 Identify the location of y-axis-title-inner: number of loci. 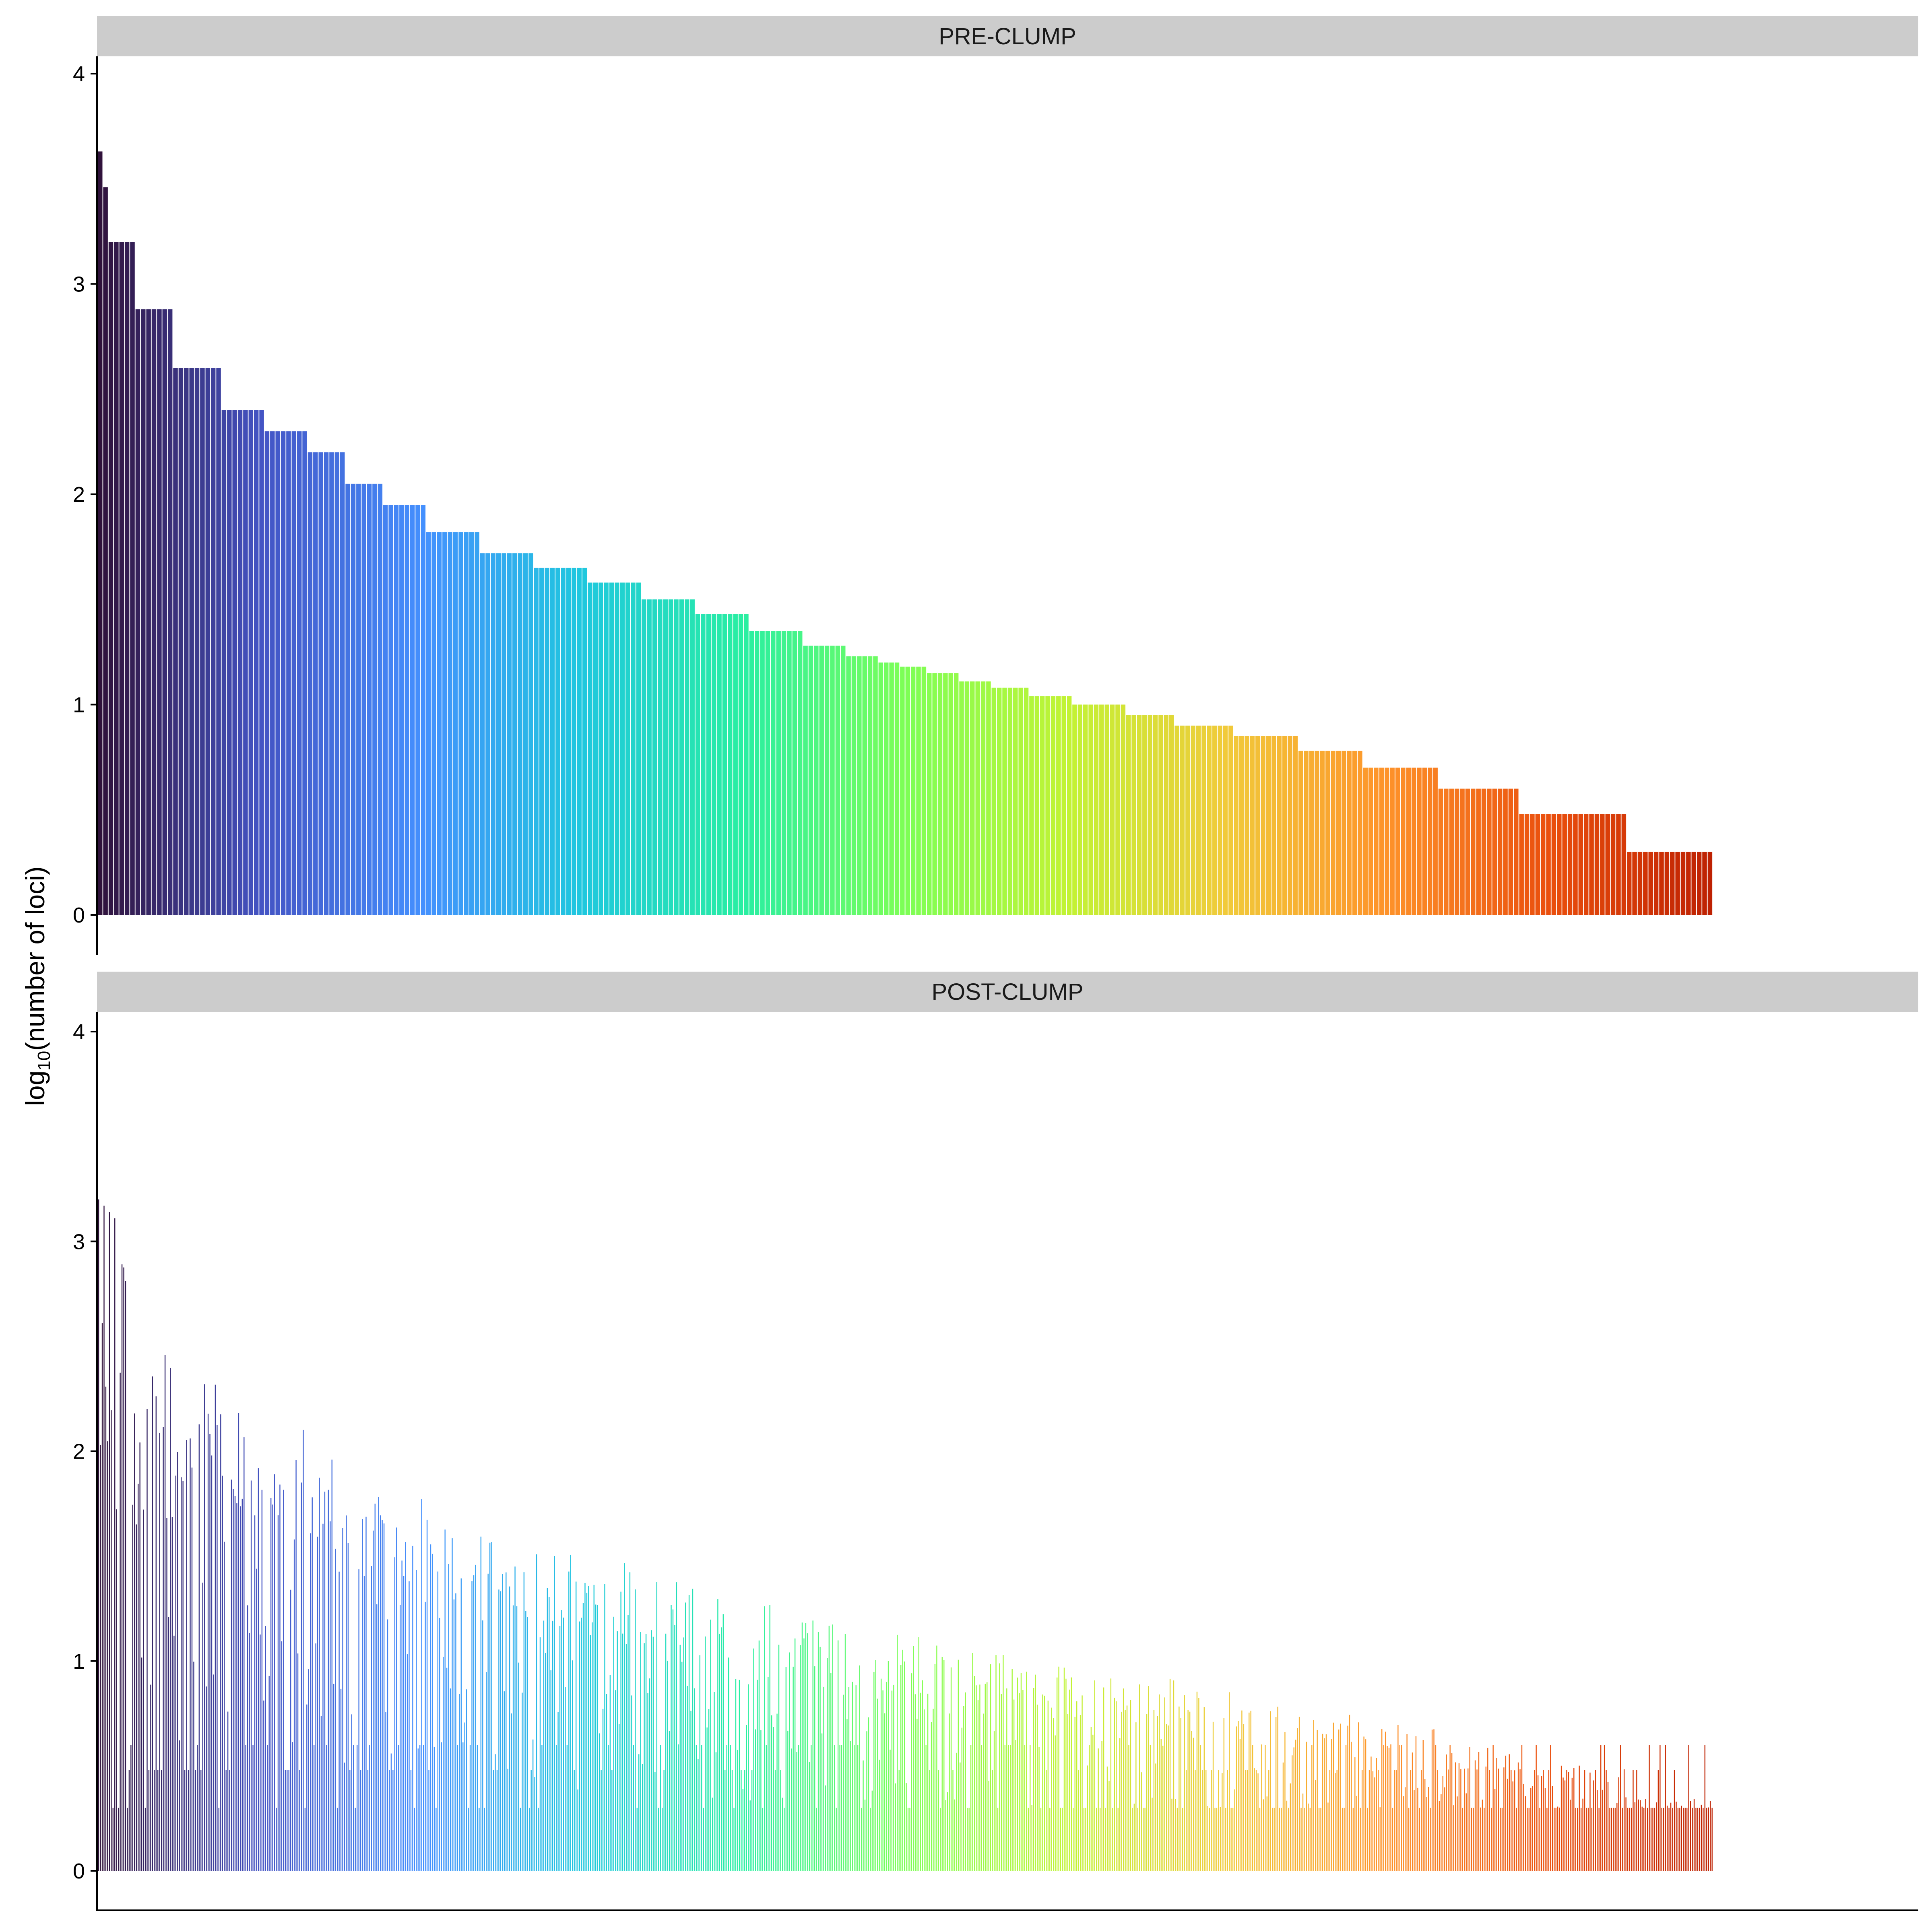
(35, 958).